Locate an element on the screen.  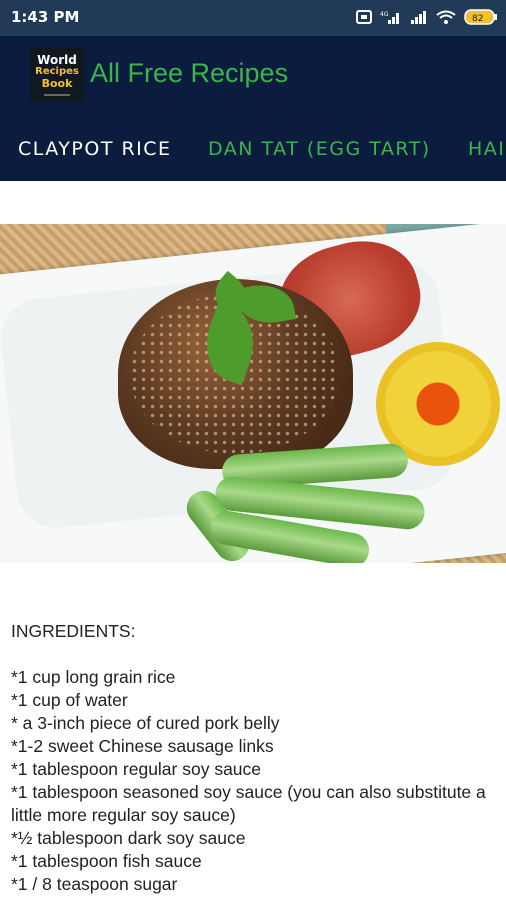
recipe-tabs: CLAYPOT RICE DAN TAT (EGG TART) HAI is located at coordinates (253, 150).